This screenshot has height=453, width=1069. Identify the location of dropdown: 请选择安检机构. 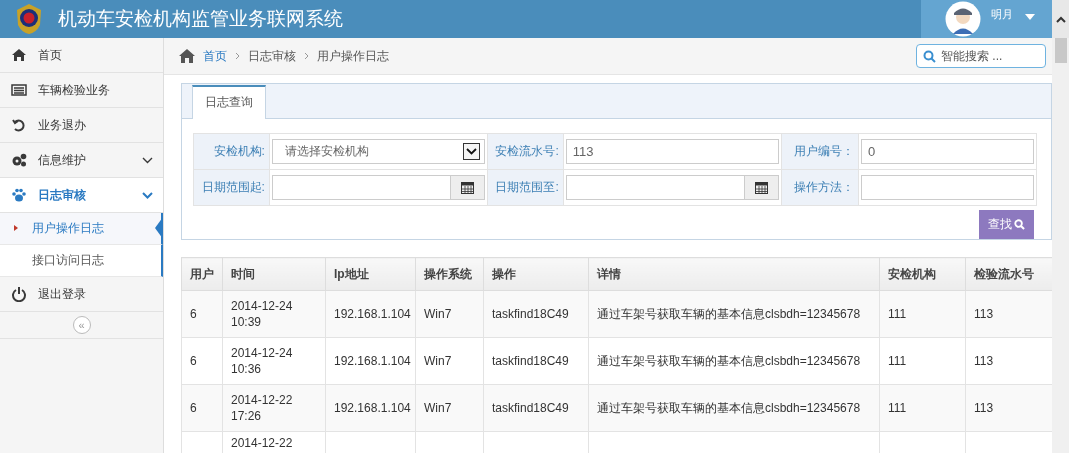
(378, 151).